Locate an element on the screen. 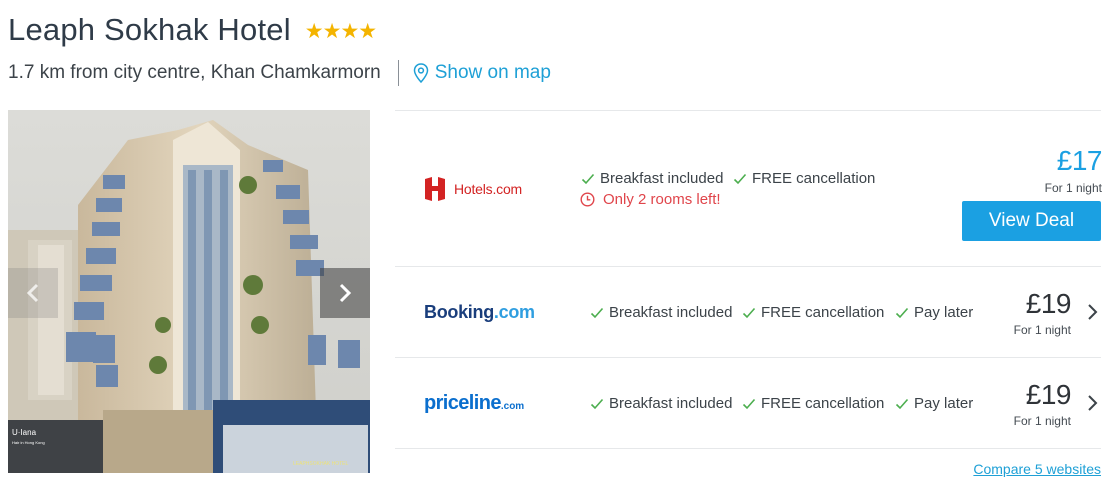  signage-right: LEAPHSOKHAK HOTEL is located at coordinates (321, 464).